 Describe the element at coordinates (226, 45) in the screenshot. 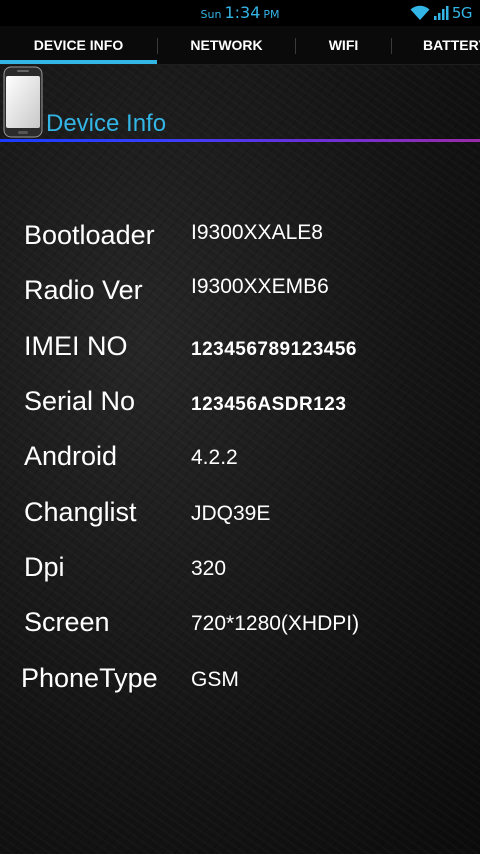

I see `tab-network: NETWORK` at that location.